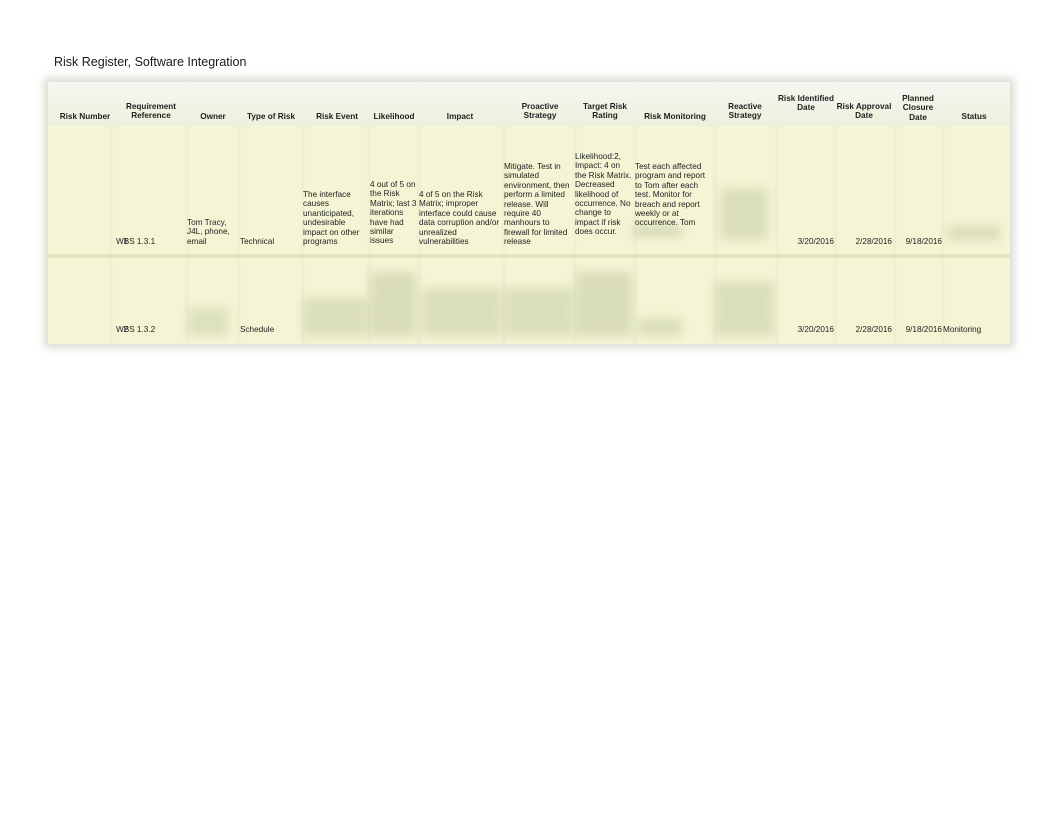 The image size is (1062, 825). I want to click on col-header-requirement-reference: Requirement Reference, so click(151, 111).